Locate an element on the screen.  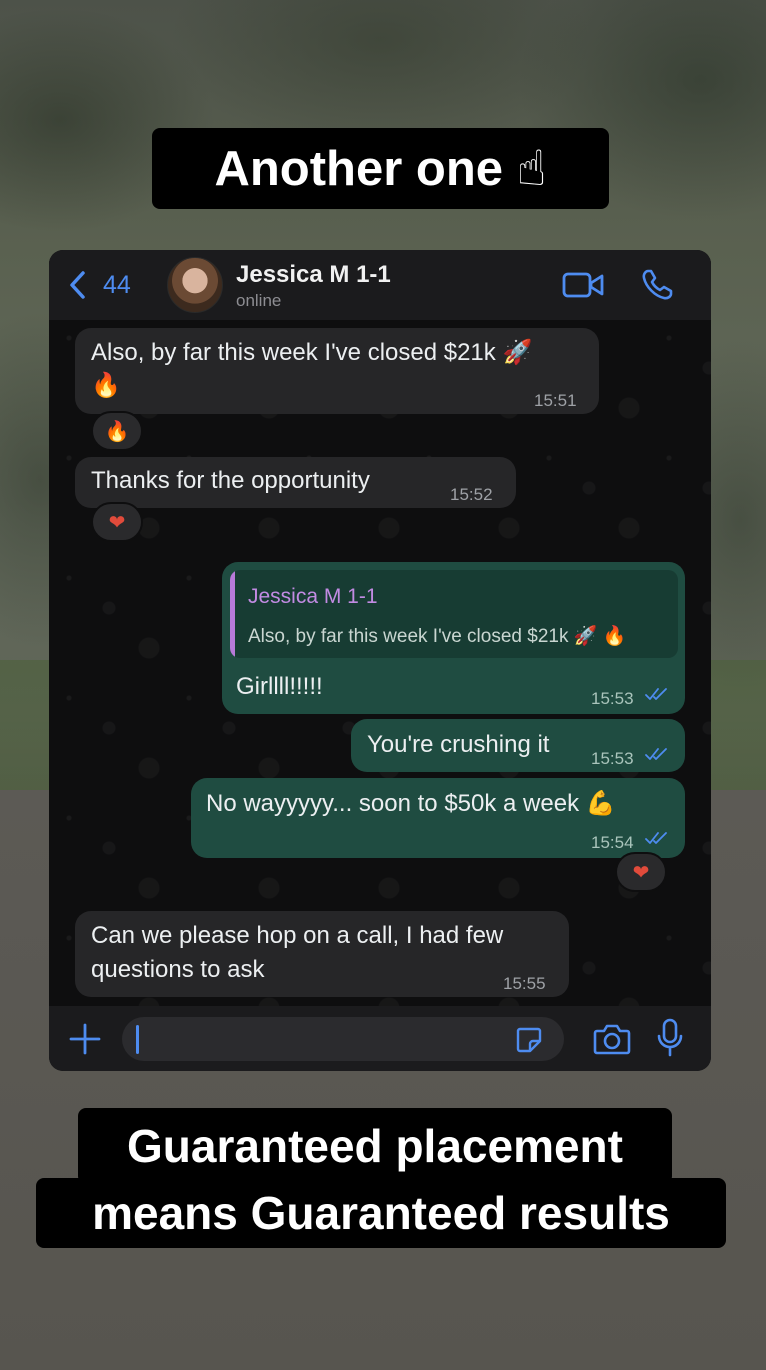
message-text: Can we please hop on a call, I had few is located at coordinates (297, 935).